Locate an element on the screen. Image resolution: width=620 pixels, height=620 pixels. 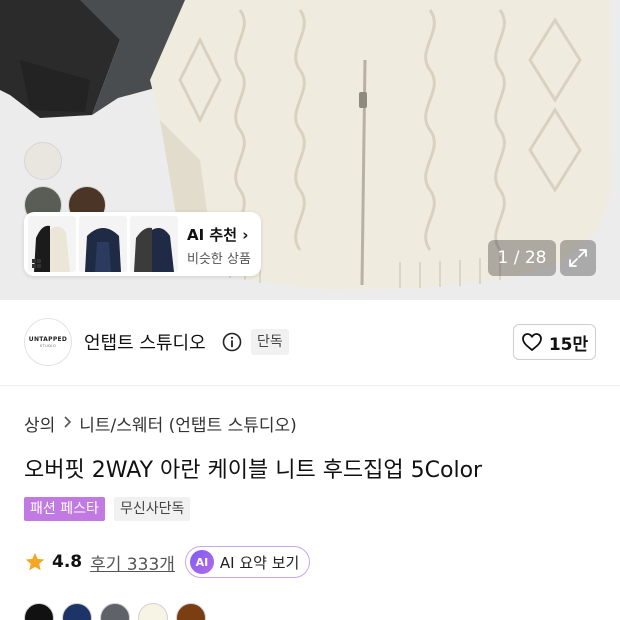
info-icon is located at coordinates (232, 342).